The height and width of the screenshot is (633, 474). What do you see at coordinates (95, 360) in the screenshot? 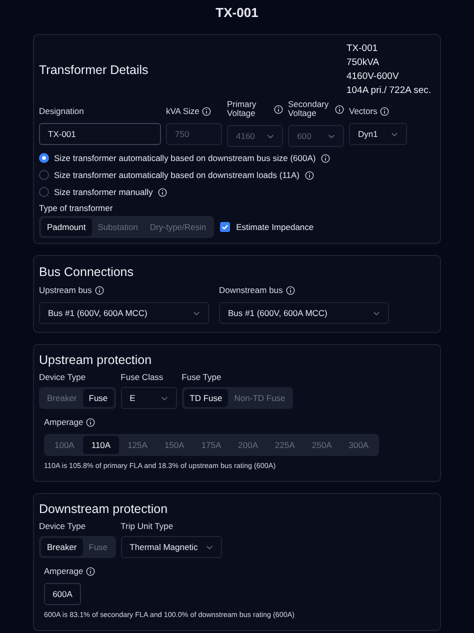
I see `section-heading: Upstream protection` at bounding box center [95, 360].